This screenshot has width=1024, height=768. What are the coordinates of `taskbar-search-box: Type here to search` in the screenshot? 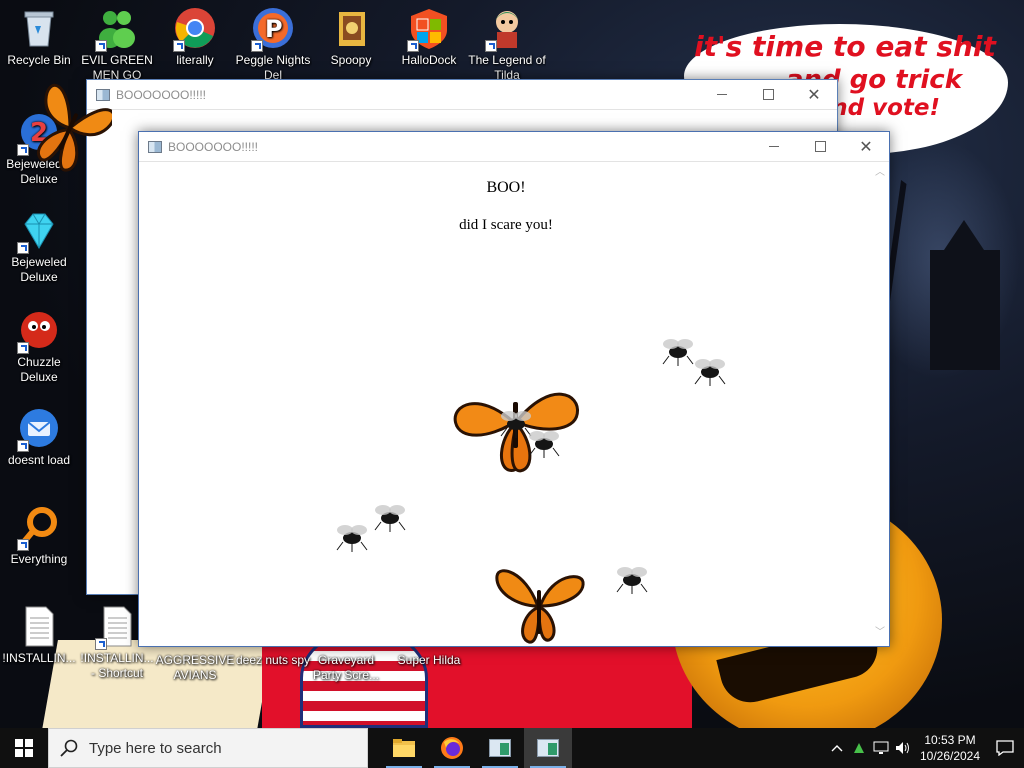 It's located at (208, 748).